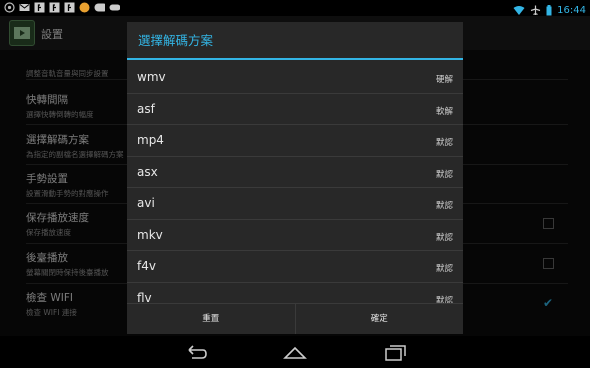 The width and height of the screenshot is (590, 368). I want to click on list-item: mkv 默認, so click(295, 235).